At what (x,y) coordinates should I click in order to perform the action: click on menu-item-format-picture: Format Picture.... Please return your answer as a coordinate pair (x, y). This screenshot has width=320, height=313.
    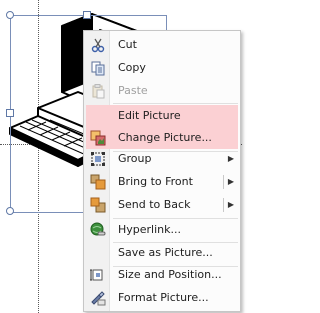
    Looking at the image, I should click on (162, 298).